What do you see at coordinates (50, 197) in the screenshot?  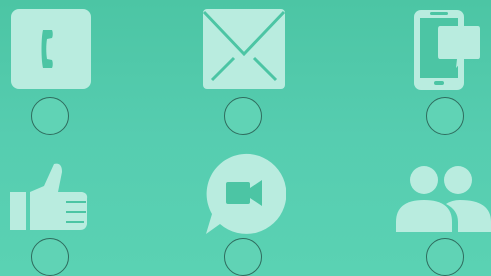 I see `thumbs-up-icon` at bounding box center [50, 197].